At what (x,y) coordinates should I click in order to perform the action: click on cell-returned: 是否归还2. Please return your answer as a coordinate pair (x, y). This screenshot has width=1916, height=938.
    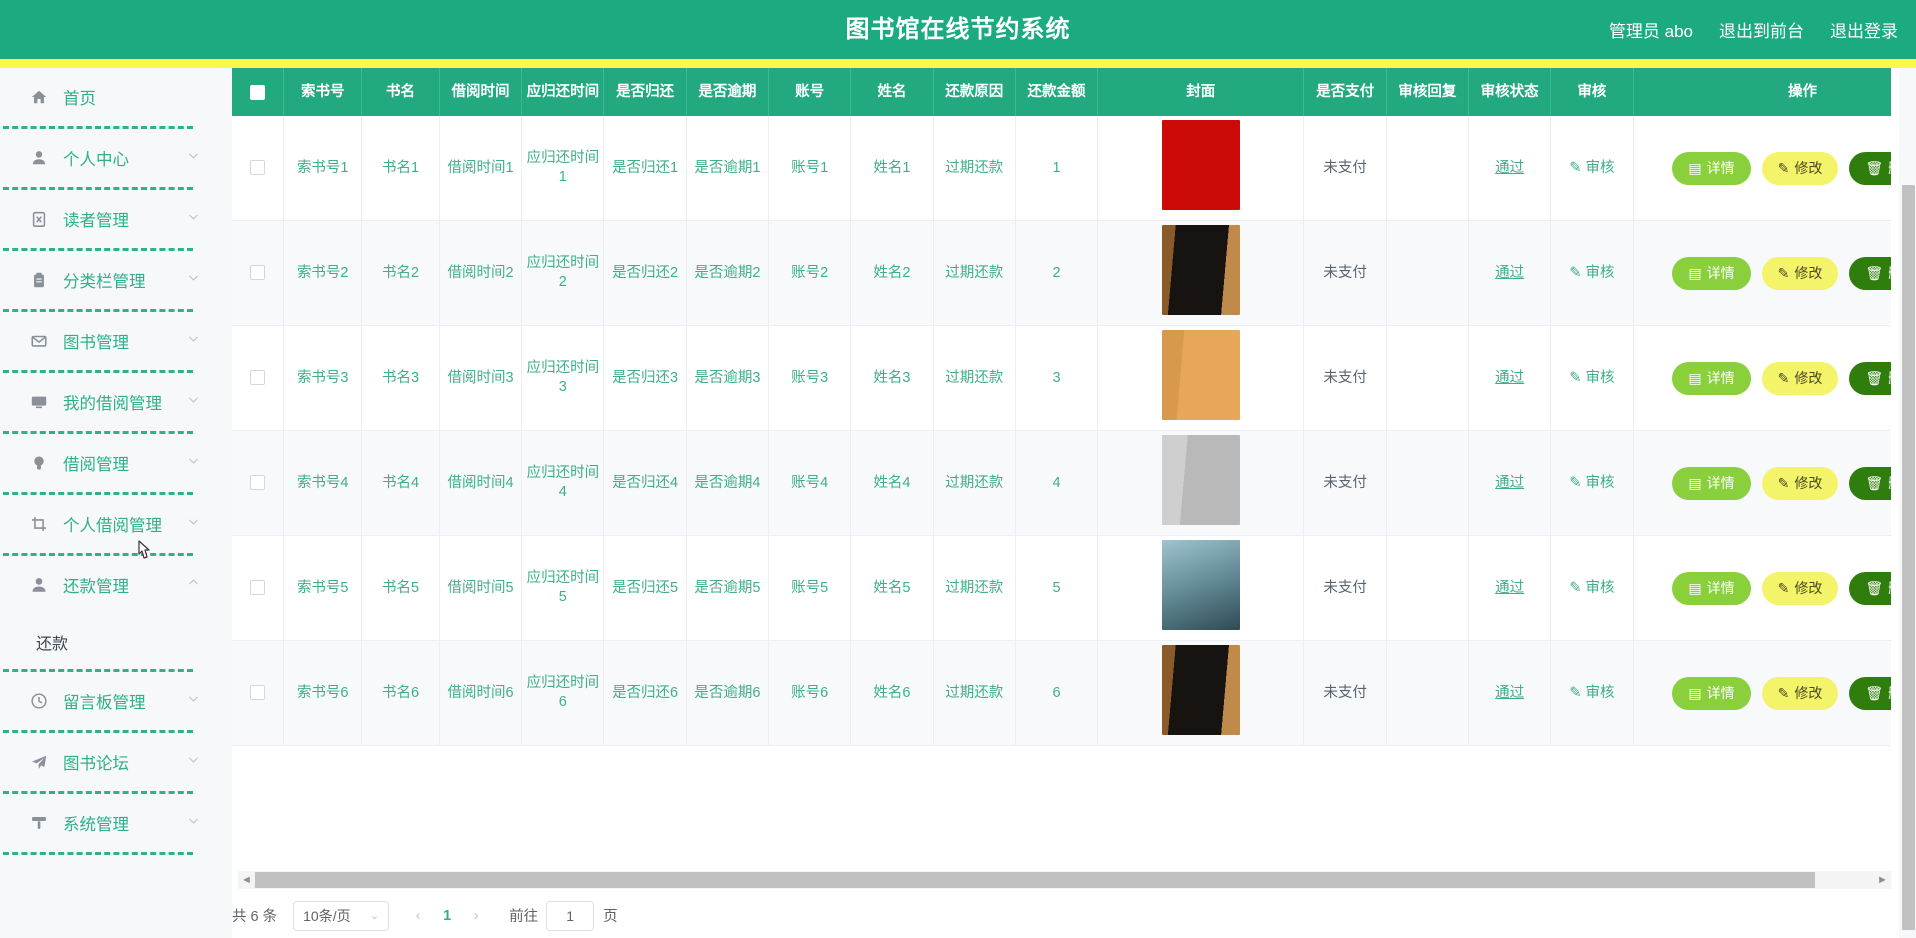
    Looking at the image, I should click on (645, 273).